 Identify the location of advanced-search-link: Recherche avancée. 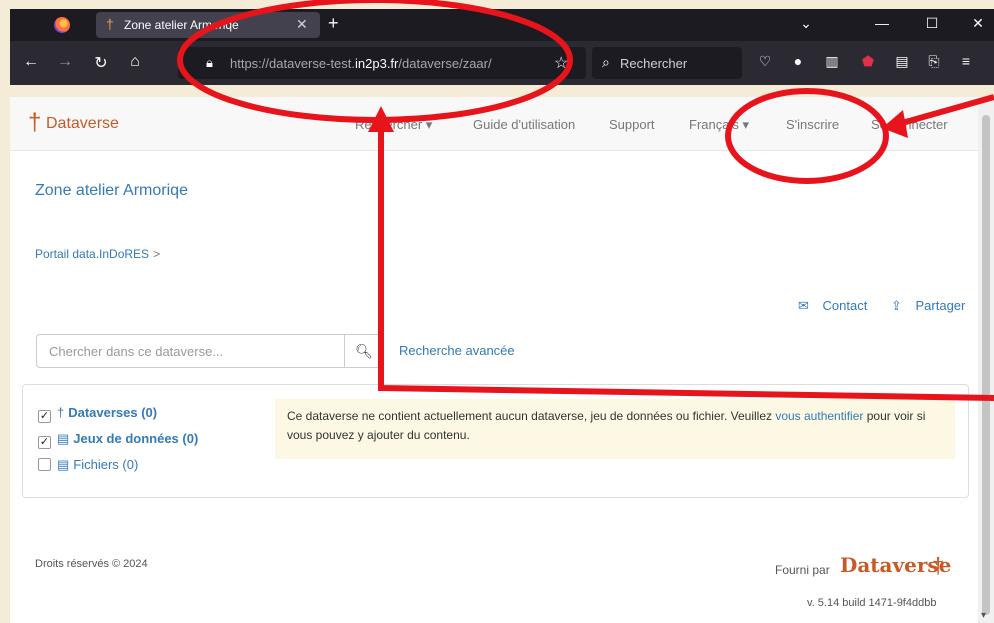
(457, 350).